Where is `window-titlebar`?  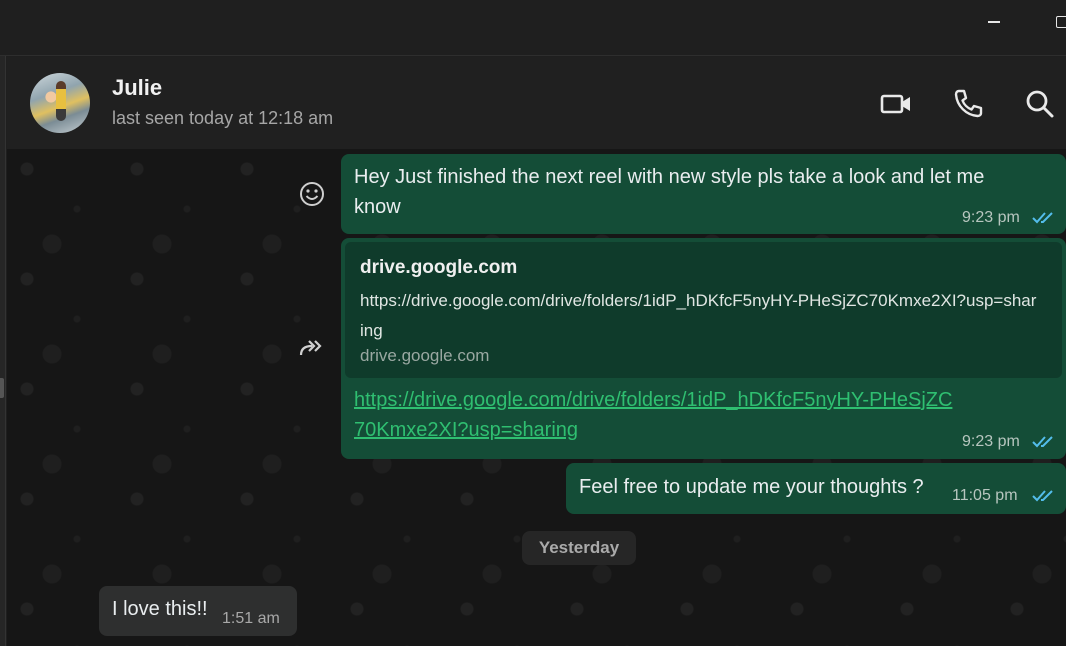
window-titlebar is located at coordinates (533, 28).